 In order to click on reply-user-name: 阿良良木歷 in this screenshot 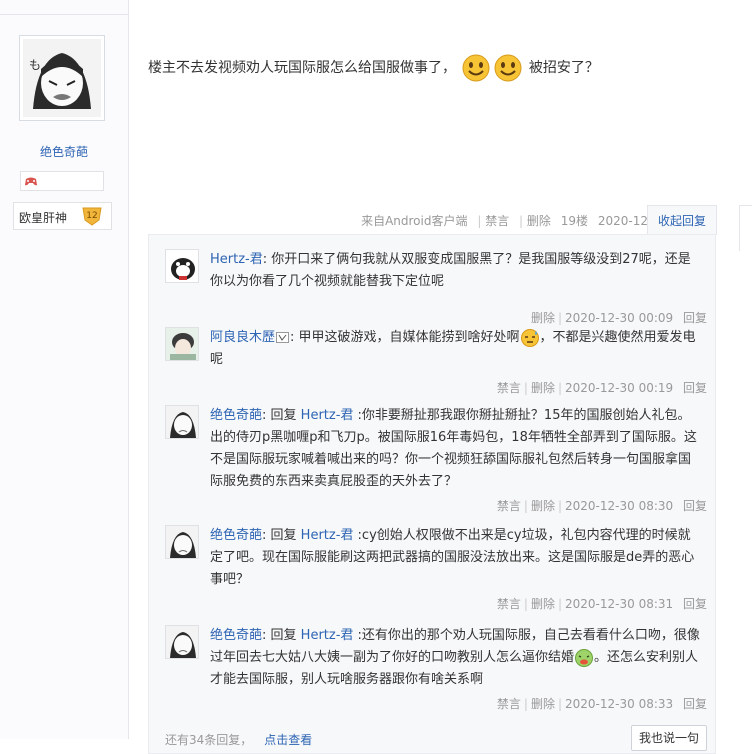, I will do `click(242, 337)`.